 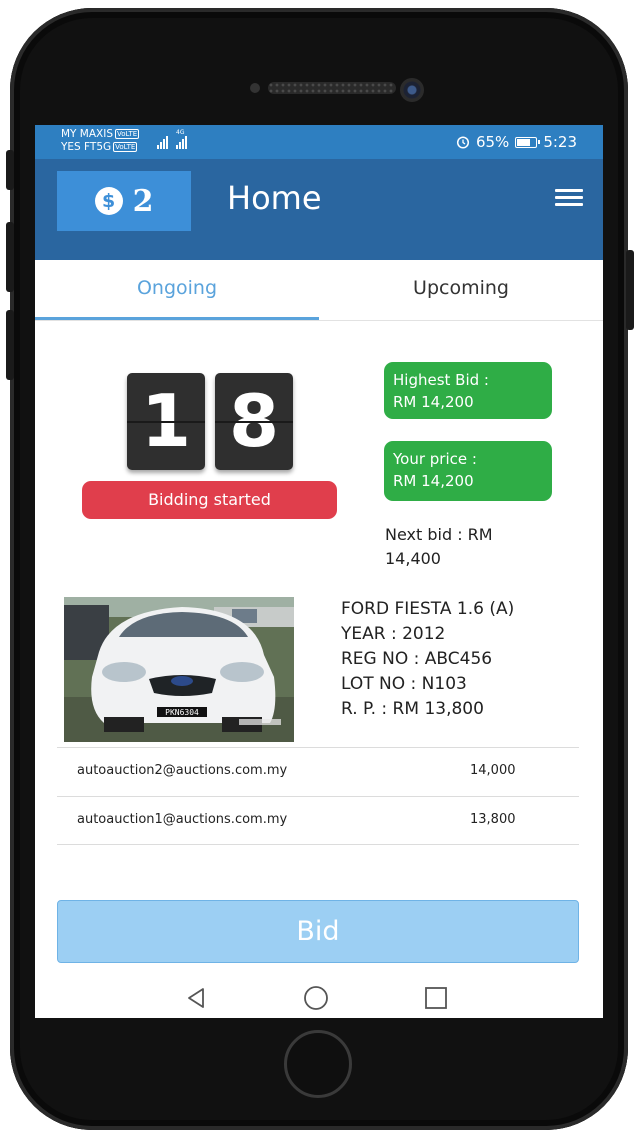 What do you see at coordinates (493, 770) in the screenshot?
I see `bid-amount: 14,000` at bounding box center [493, 770].